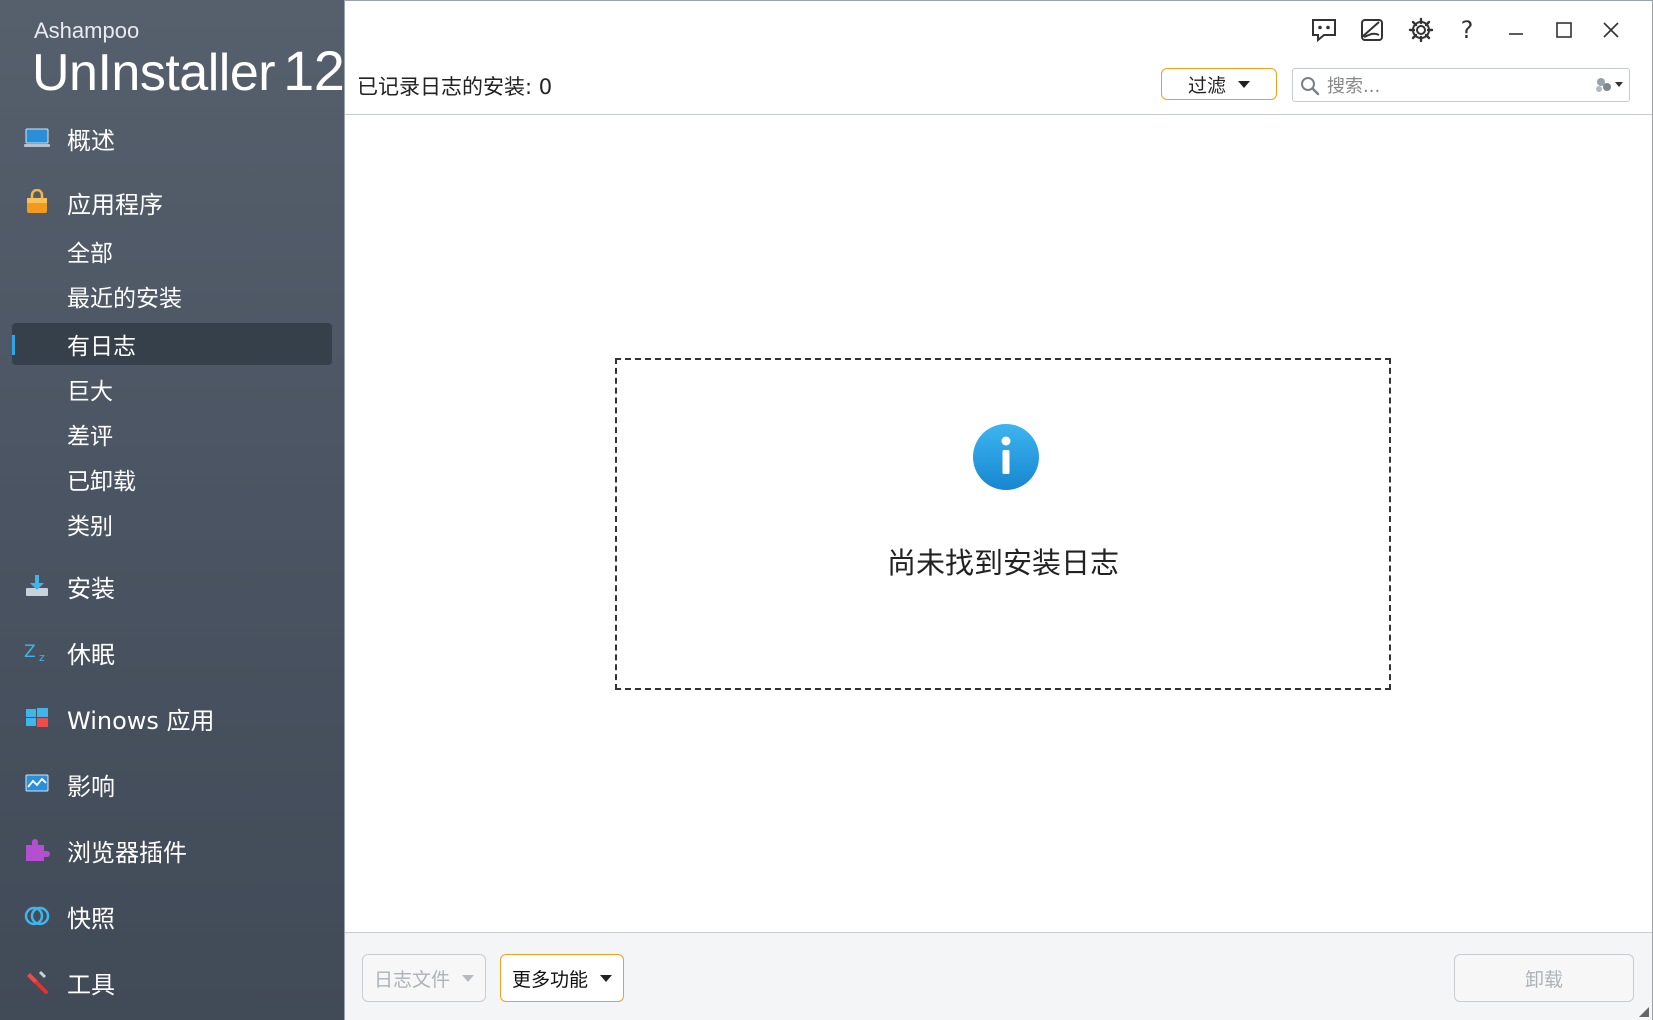 The image size is (1653, 1020). What do you see at coordinates (154, 73) in the screenshot?
I see `brand-product: UnInstaller` at bounding box center [154, 73].